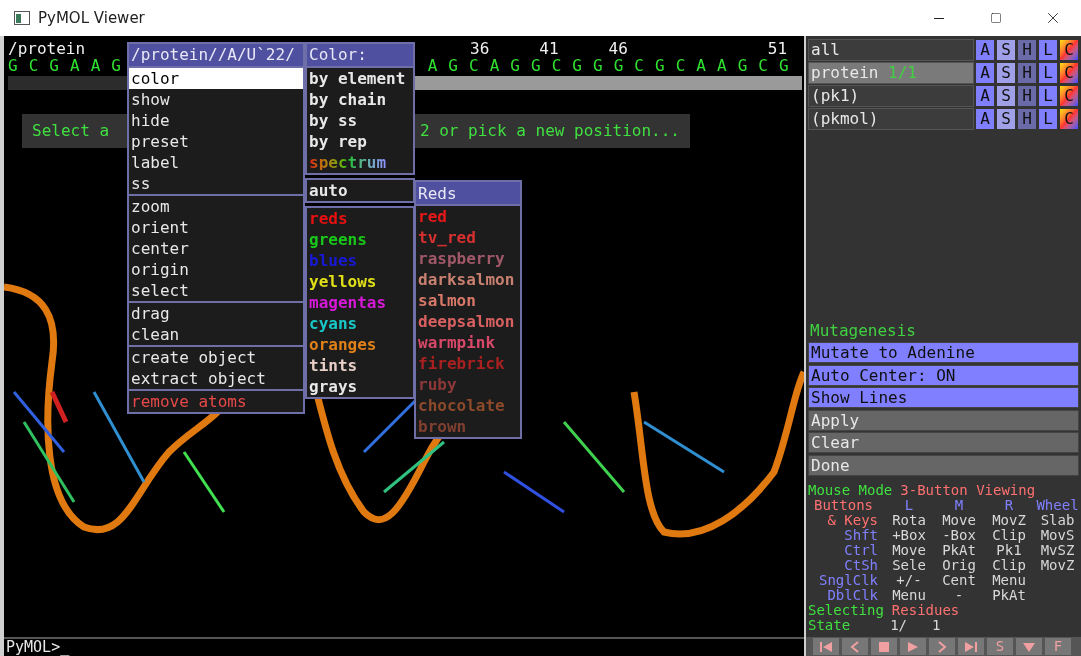  I want to click on play-icon, so click(913, 646).